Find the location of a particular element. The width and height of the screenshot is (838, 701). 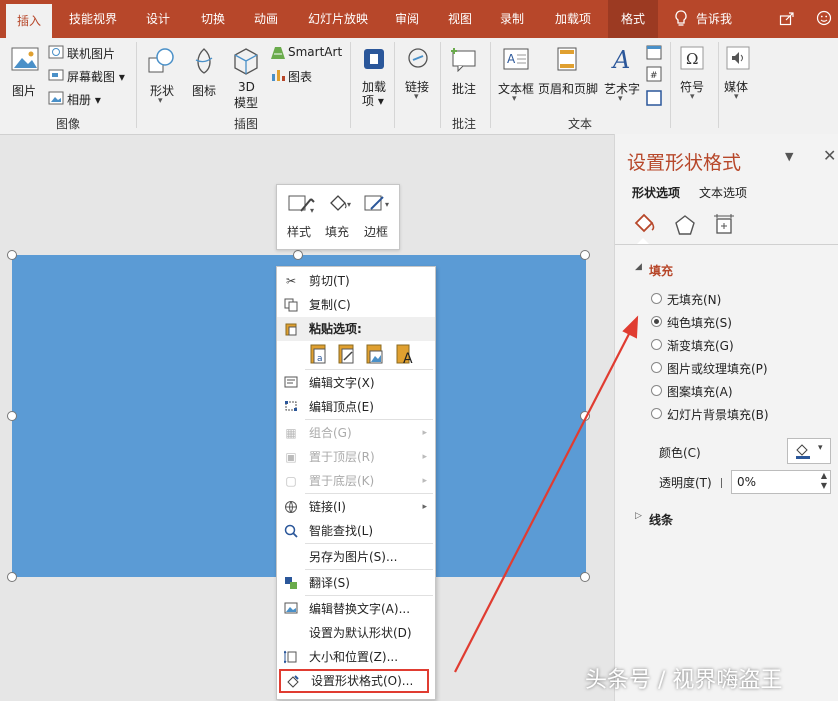

annotation-arrow is located at coordinates (546, 494).